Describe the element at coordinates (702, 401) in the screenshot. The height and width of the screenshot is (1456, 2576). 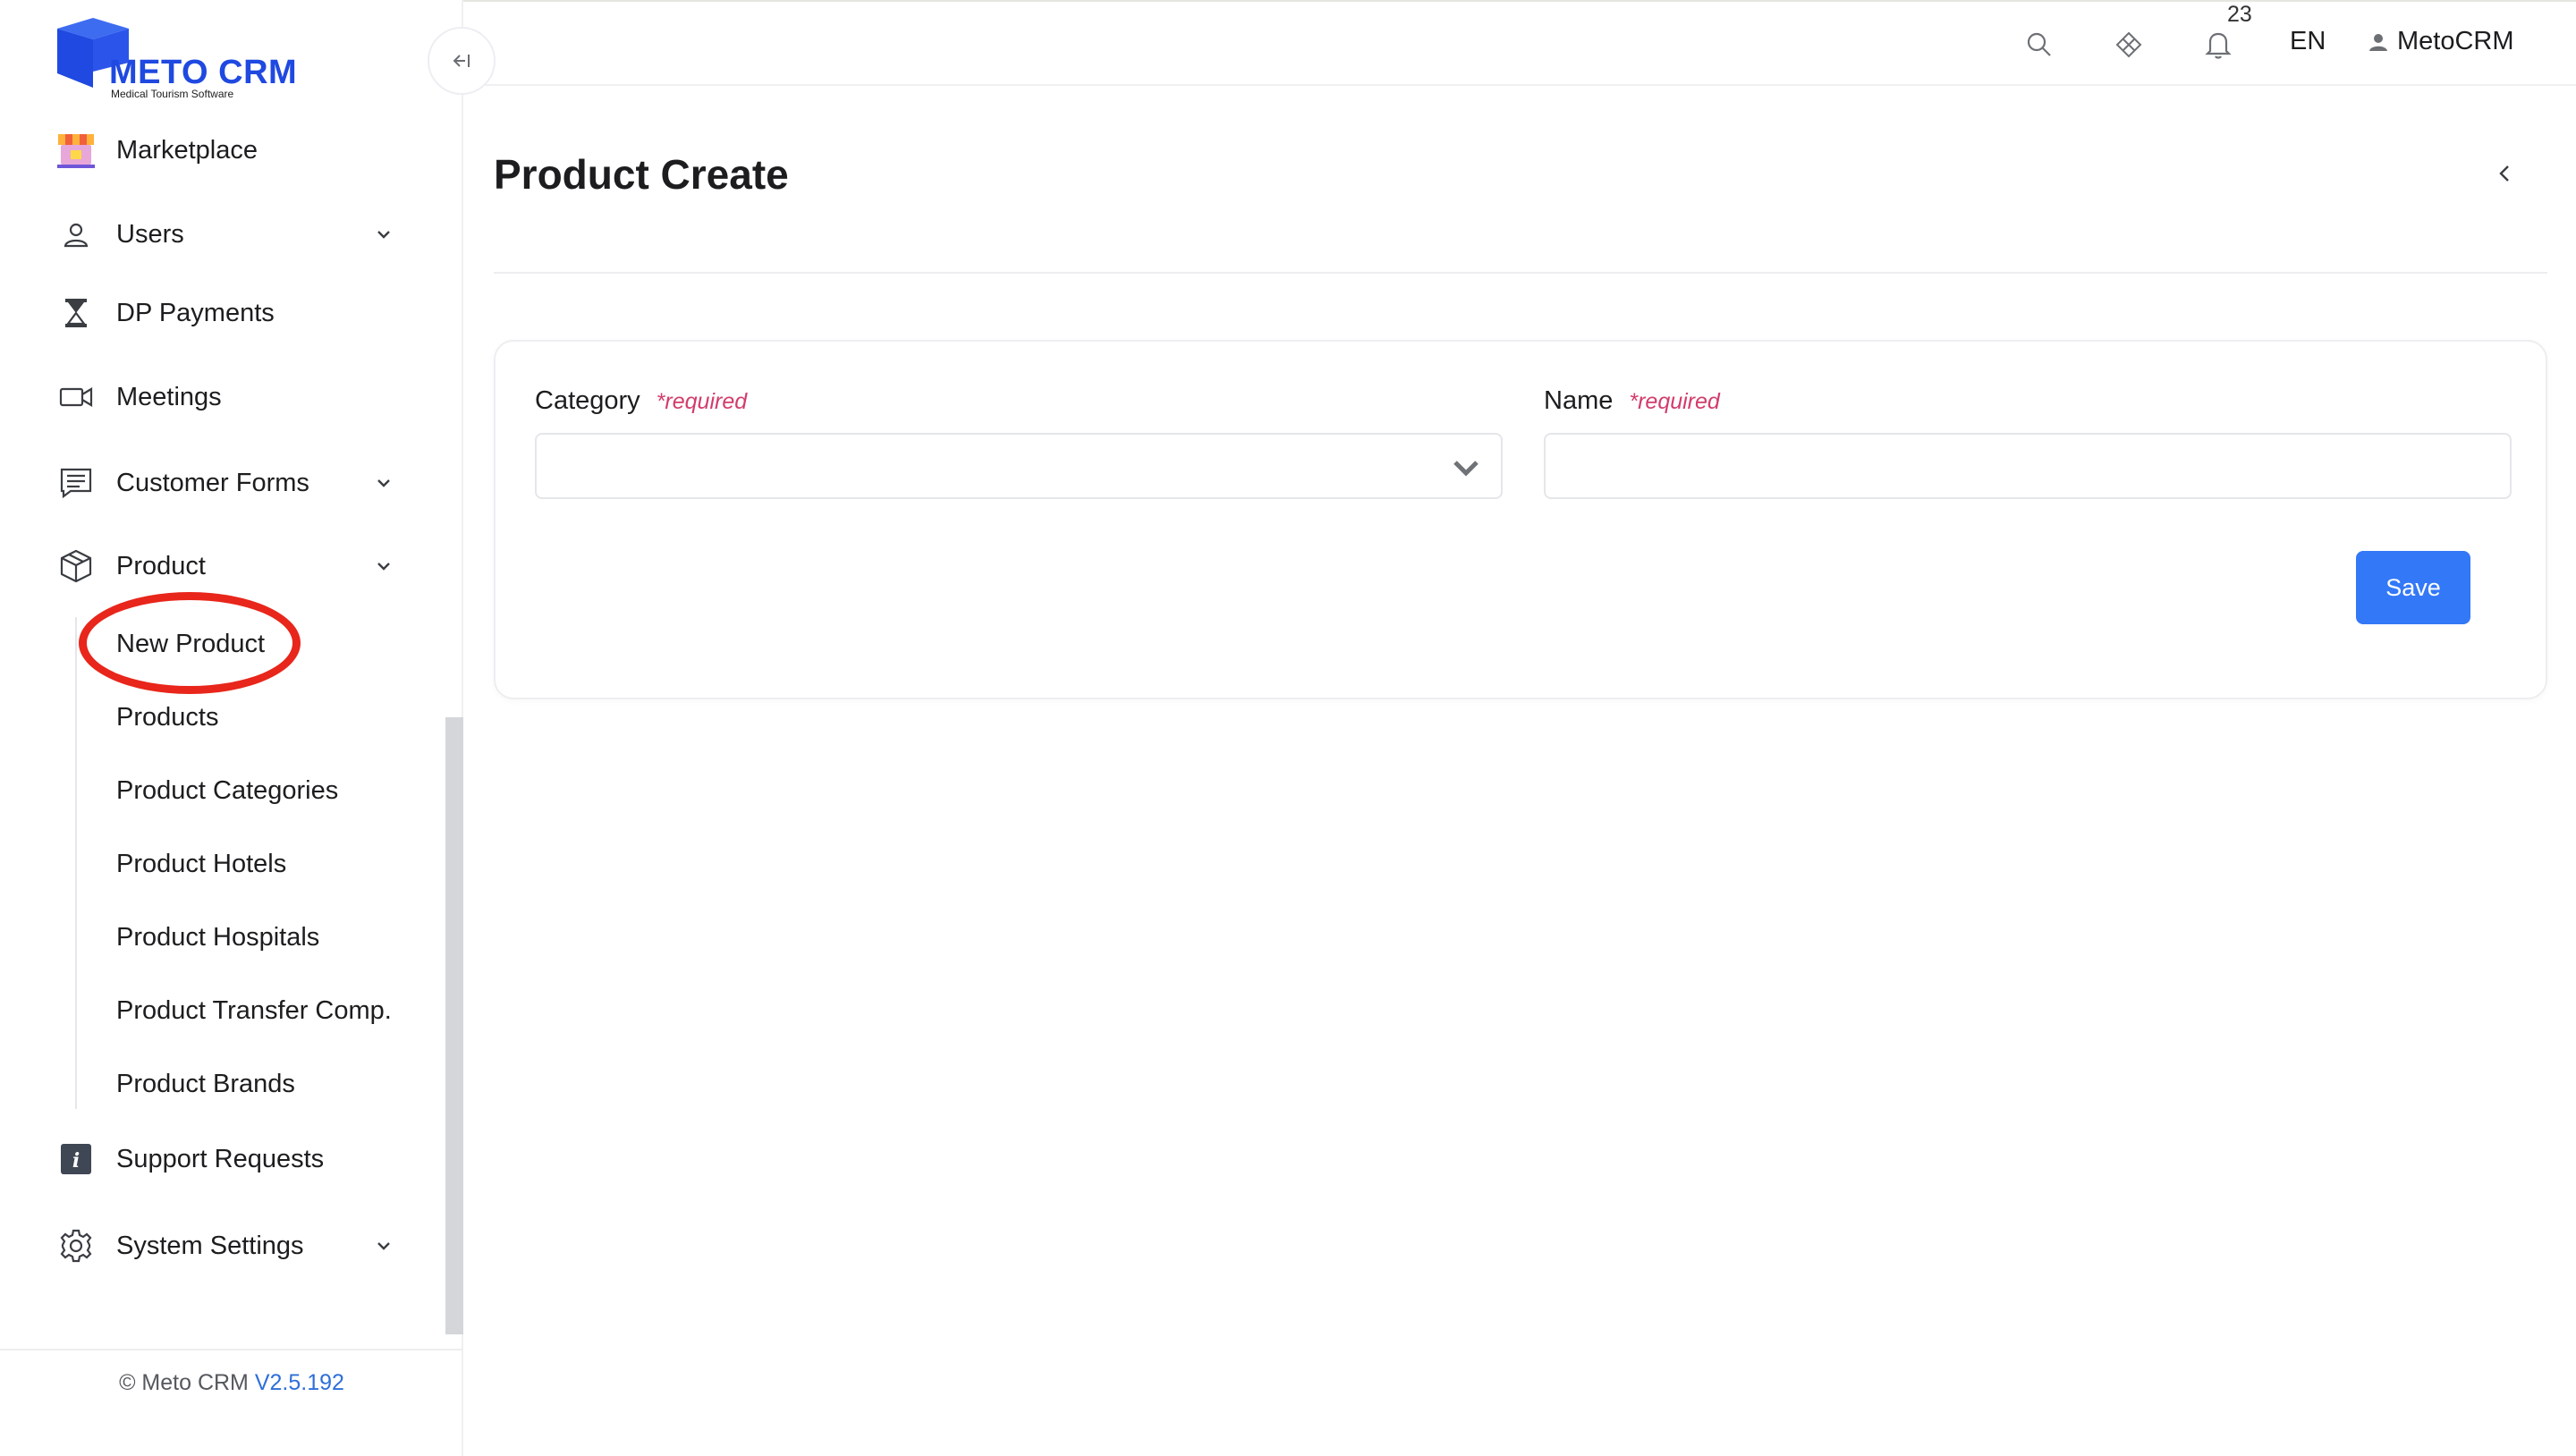
I see `category-required-hint: *required` at that location.